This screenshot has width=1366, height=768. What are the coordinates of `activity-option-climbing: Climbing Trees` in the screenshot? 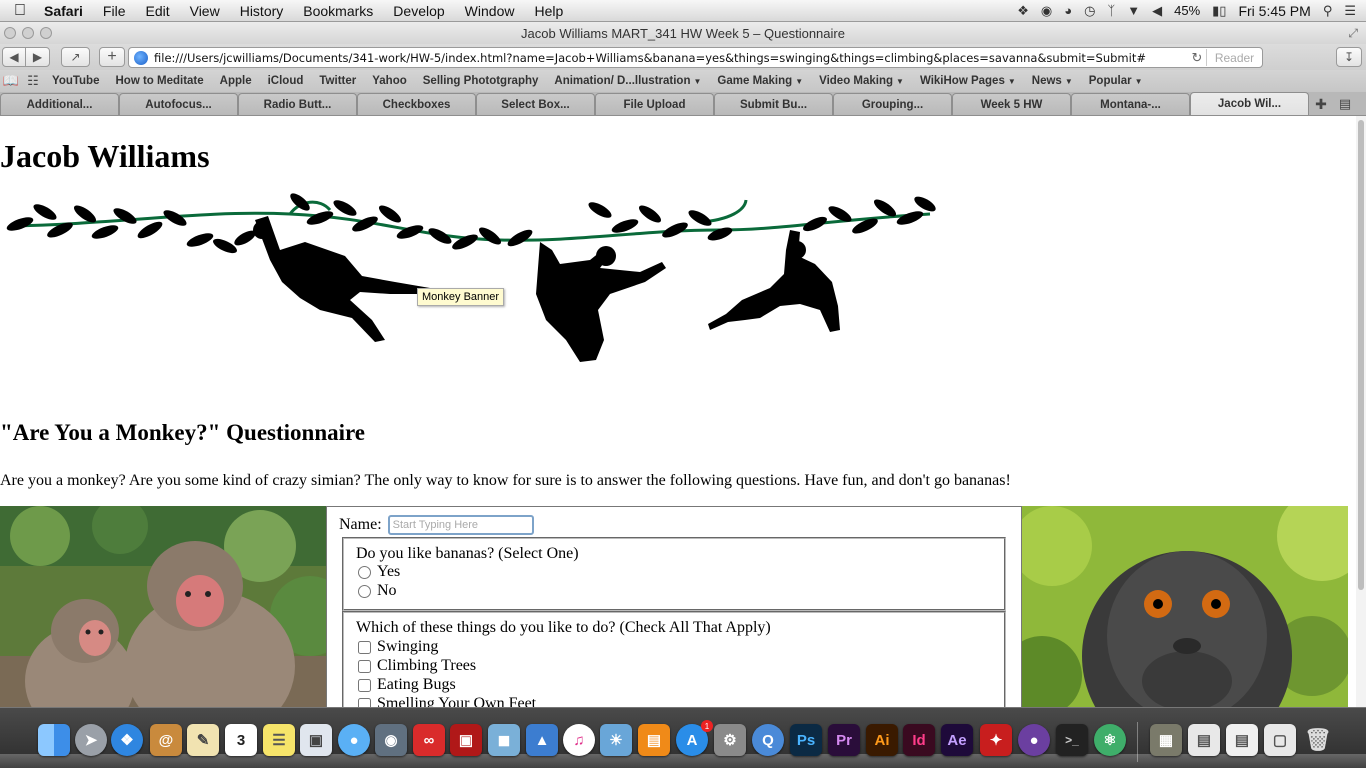 It's located at (417, 666).